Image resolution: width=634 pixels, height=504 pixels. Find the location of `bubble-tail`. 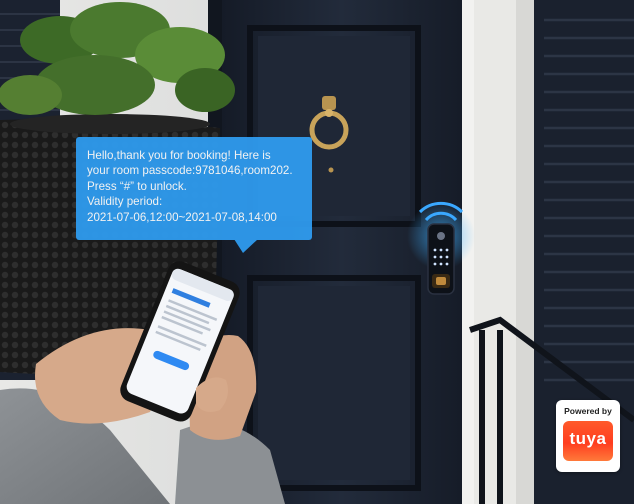

bubble-tail is located at coordinates (246, 246).